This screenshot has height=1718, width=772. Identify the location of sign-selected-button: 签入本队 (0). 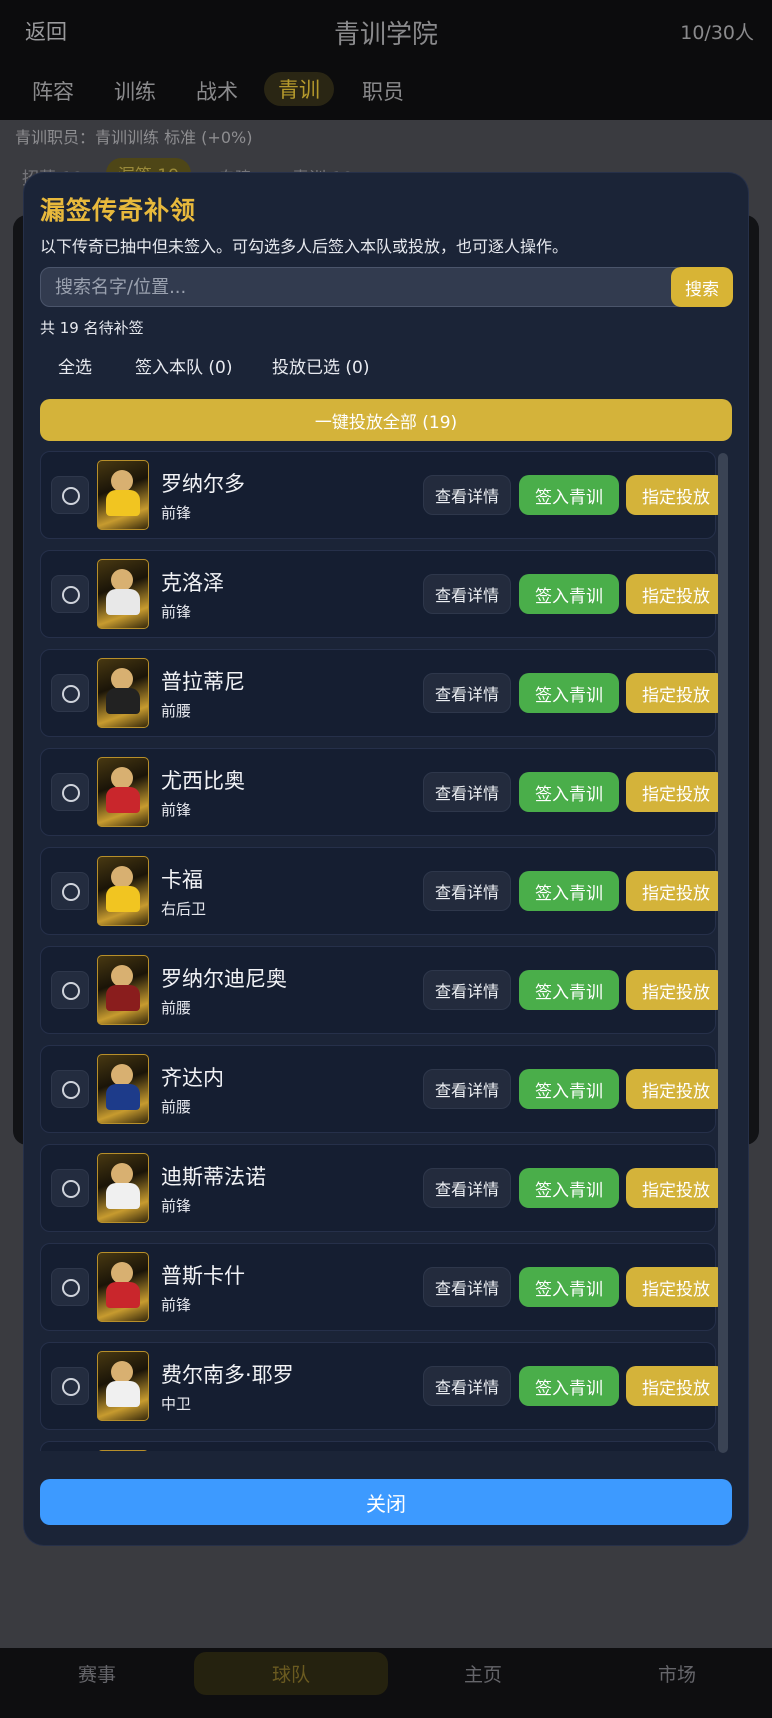
(183, 365).